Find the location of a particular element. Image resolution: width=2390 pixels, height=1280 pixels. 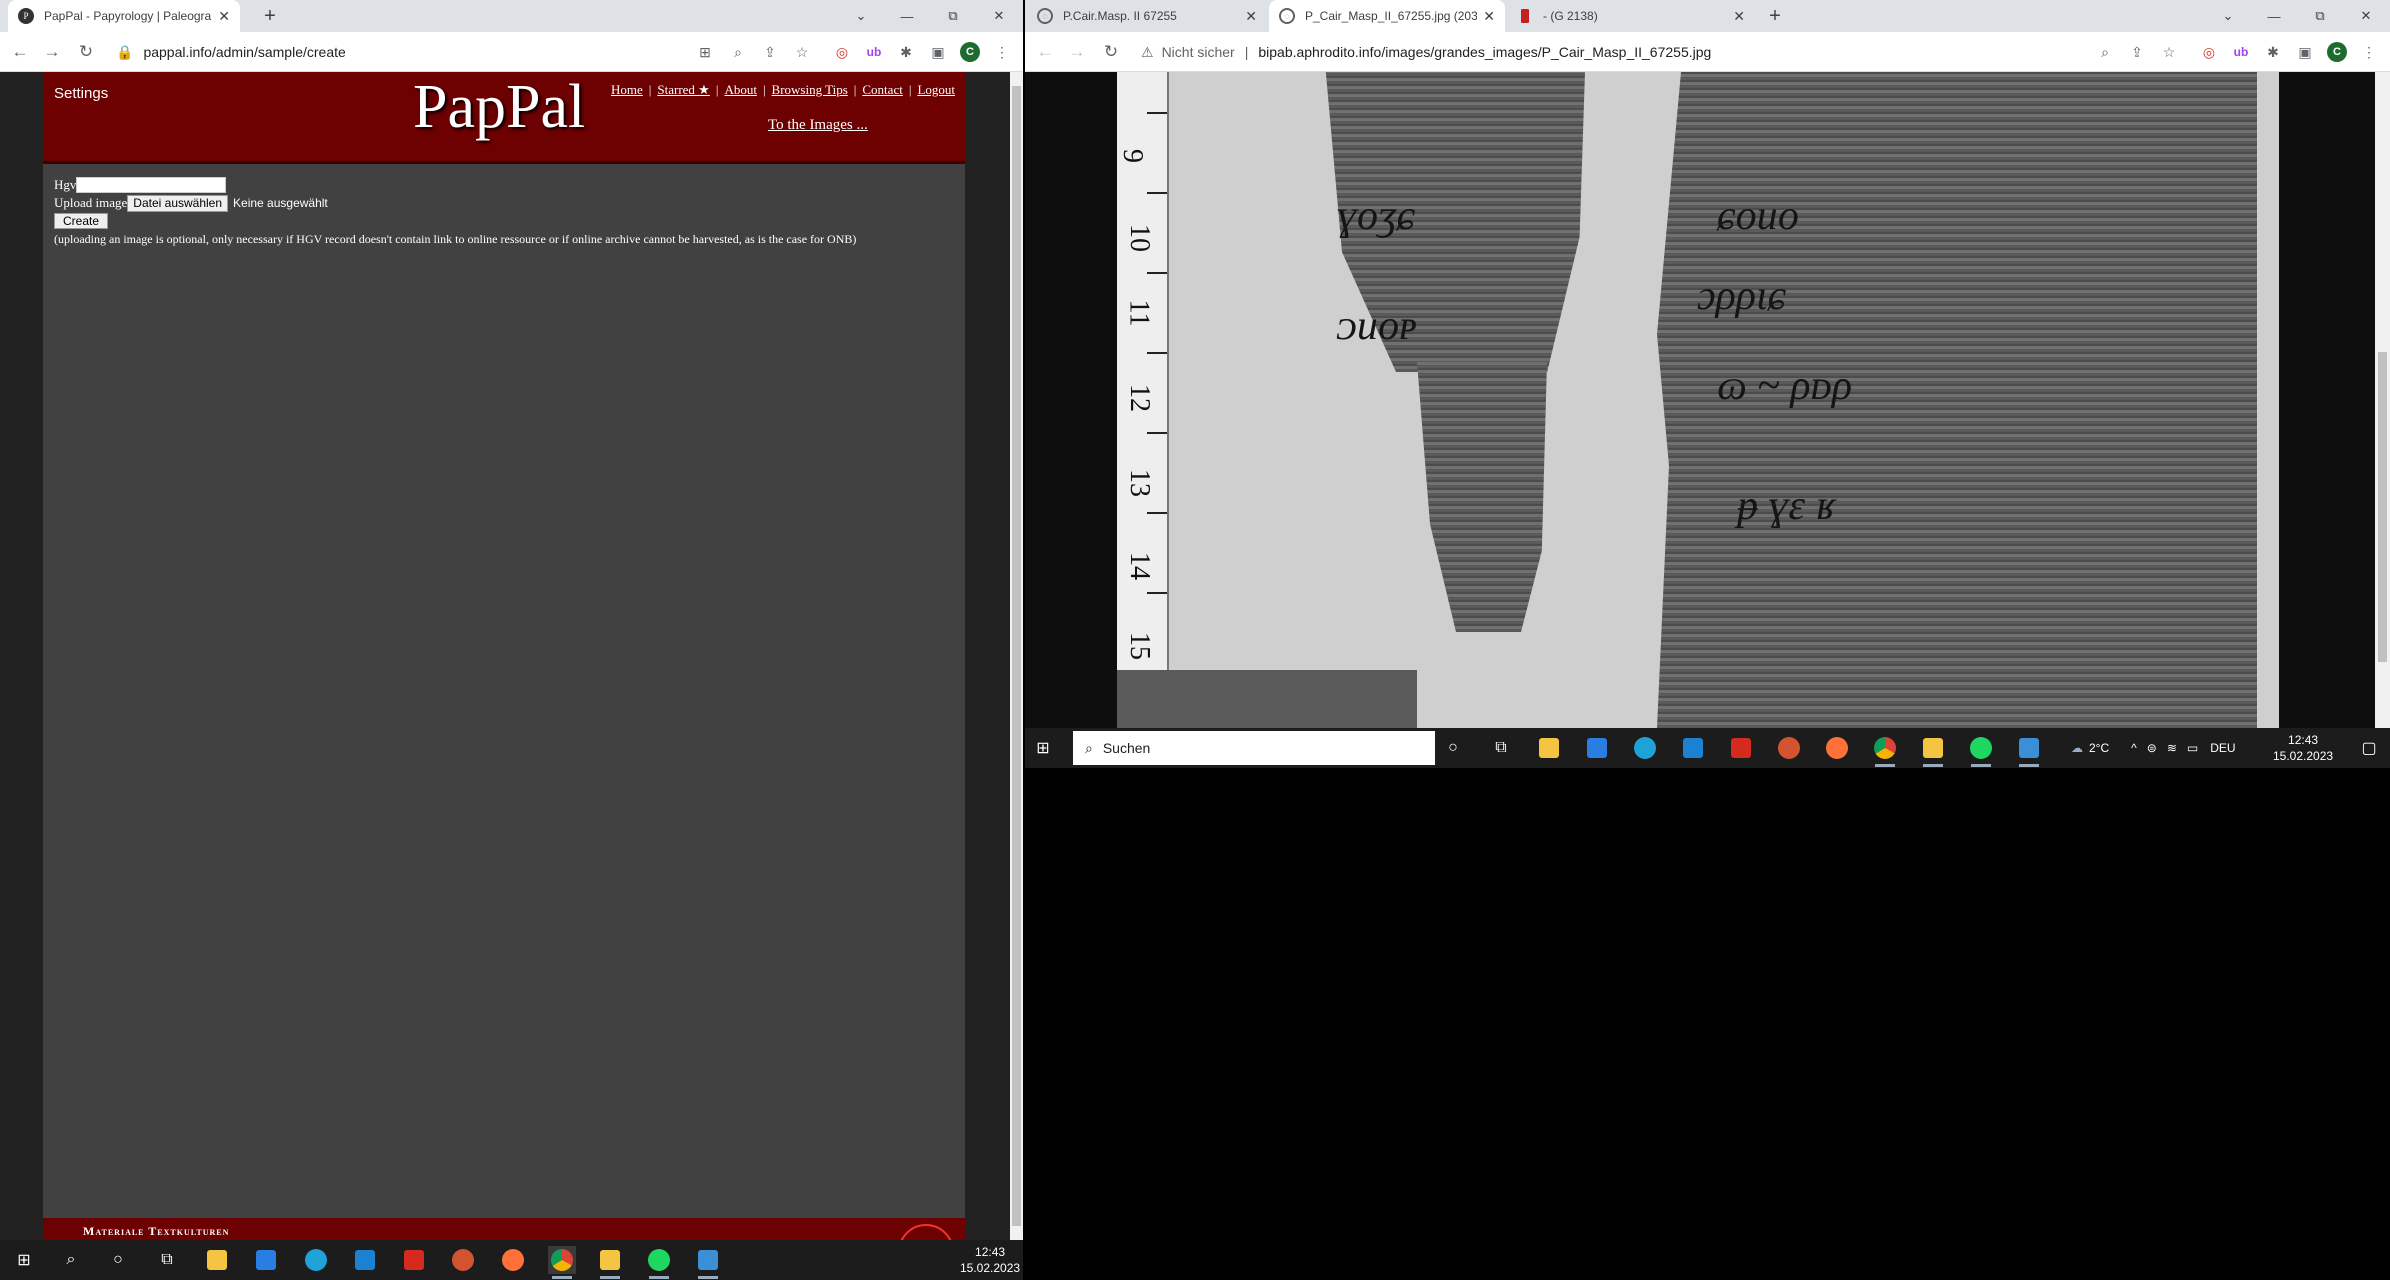

hgv-input is located at coordinates (151, 185).